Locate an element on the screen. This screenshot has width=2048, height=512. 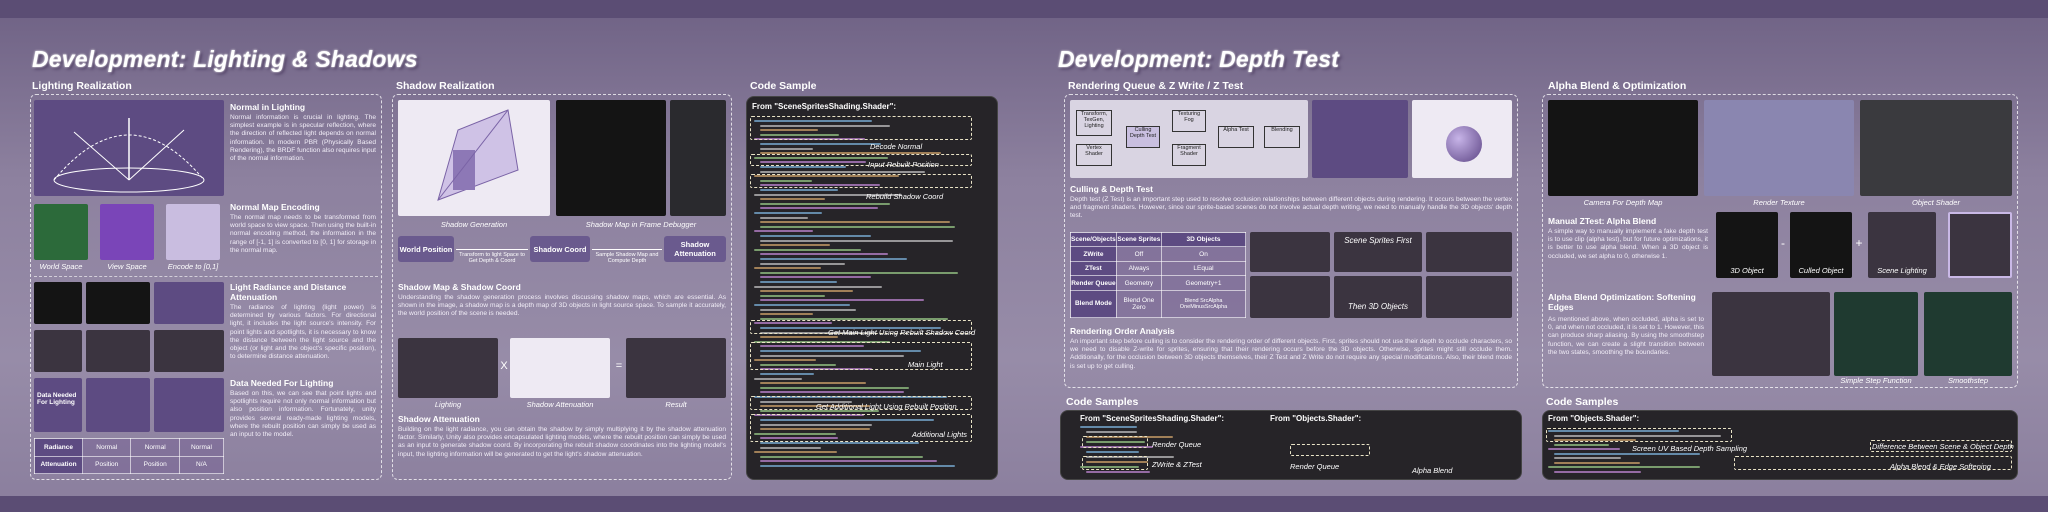
mid-code-source-2: From "Objects.Shader": is located at coordinates (1316, 418).